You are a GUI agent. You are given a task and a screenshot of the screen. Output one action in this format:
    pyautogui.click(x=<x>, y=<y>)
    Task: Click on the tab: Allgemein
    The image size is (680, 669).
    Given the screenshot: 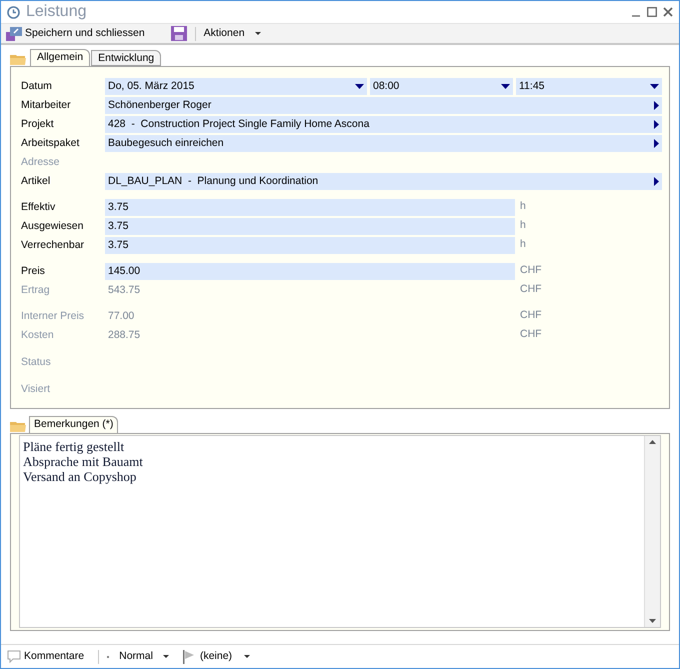 What is the action you would take?
    pyautogui.click(x=60, y=57)
    